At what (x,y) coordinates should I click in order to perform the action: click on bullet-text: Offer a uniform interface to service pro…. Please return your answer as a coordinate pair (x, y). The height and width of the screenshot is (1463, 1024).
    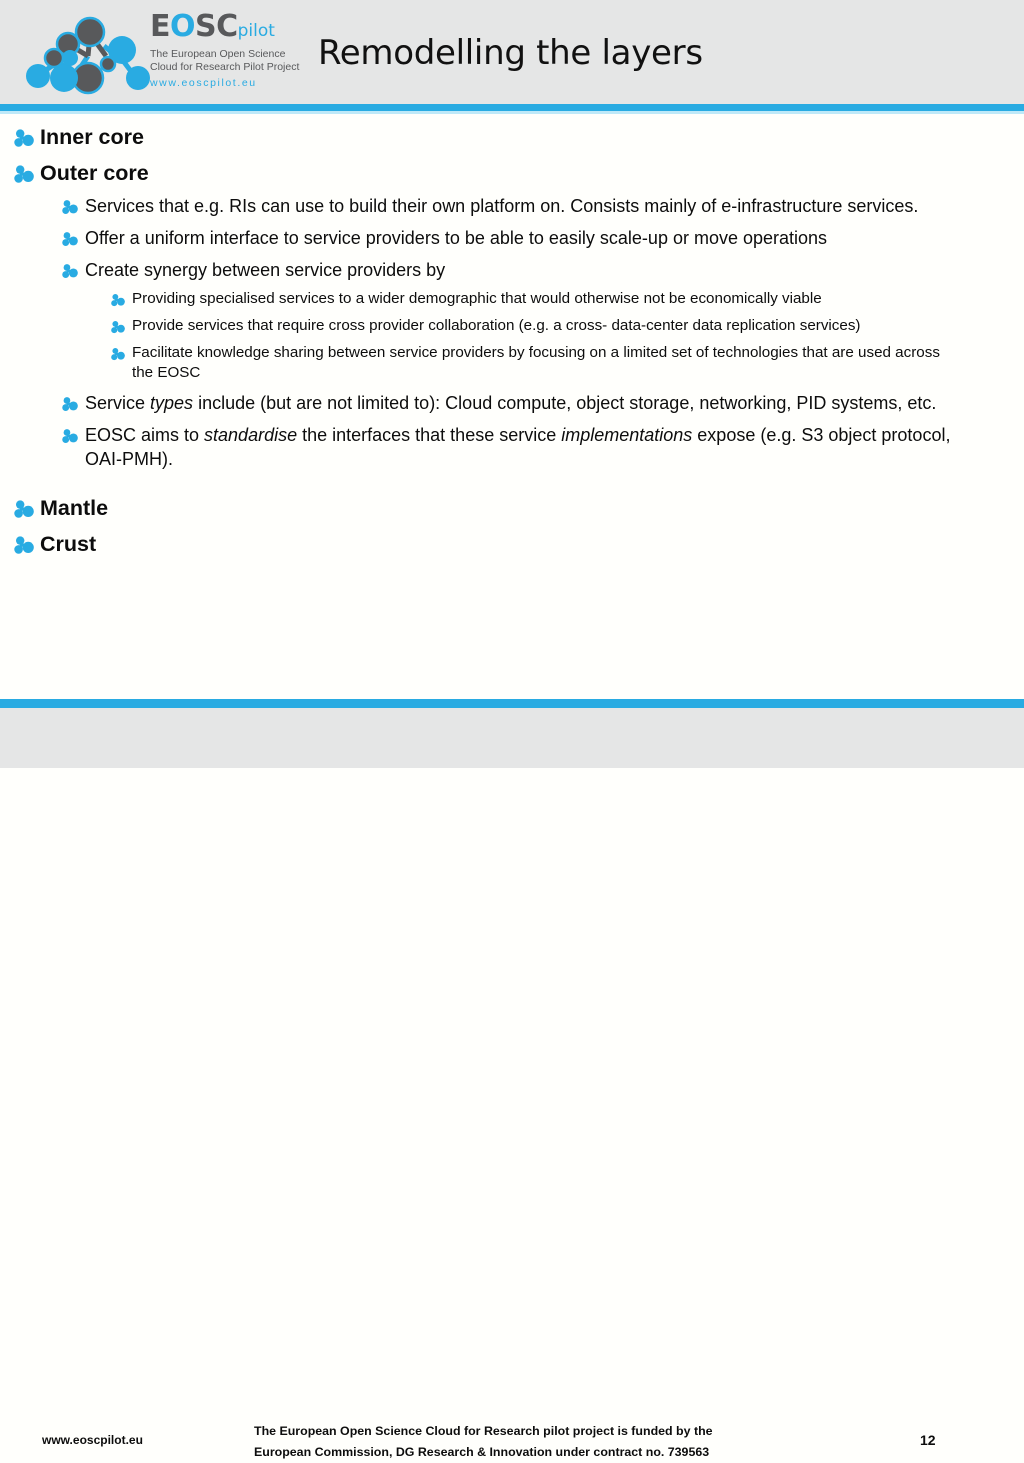
    Looking at the image, I should click on (456, 238).